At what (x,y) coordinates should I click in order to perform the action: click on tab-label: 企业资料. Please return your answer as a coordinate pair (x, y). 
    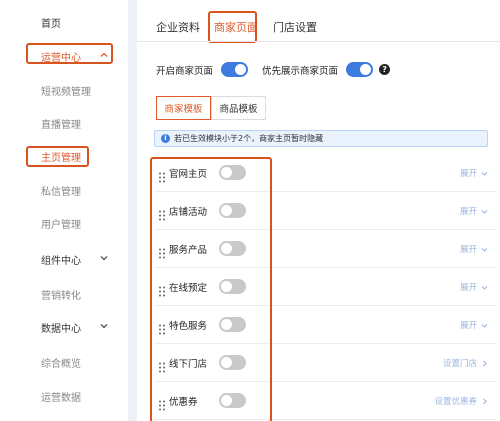
    Looking at the image, I should click on (178, 27).